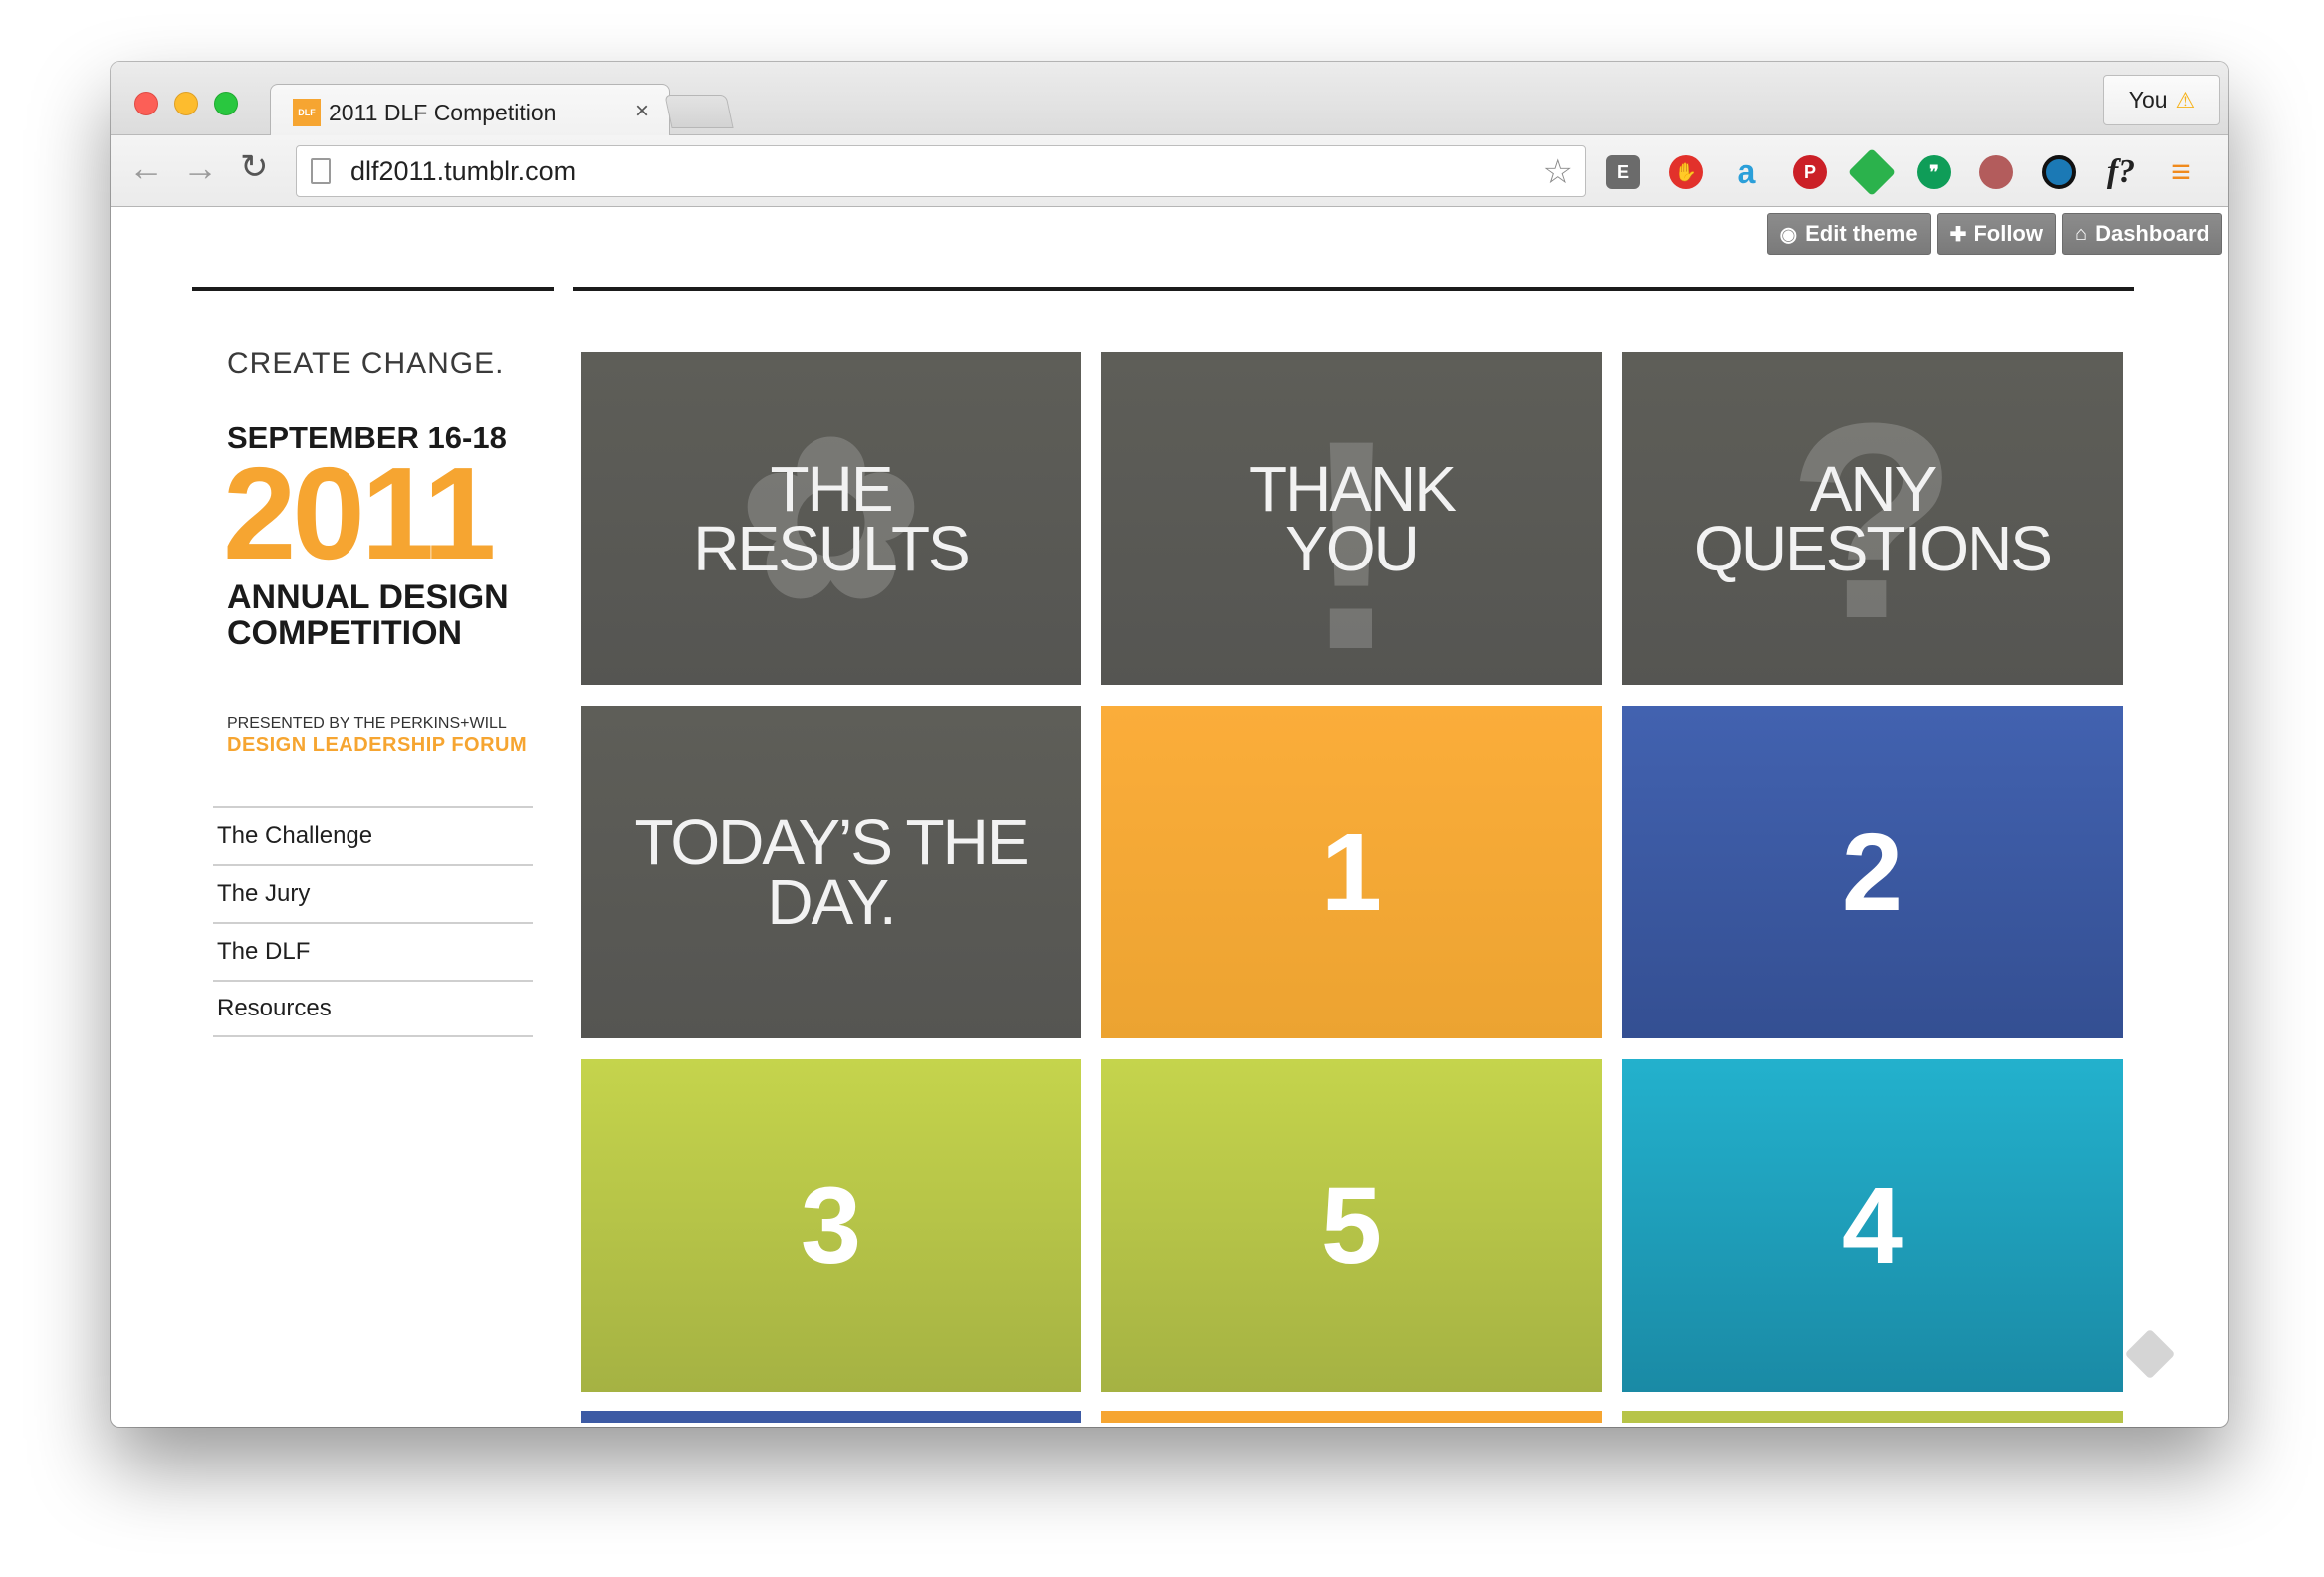 The width and height of the screenshot is (2324, 1577). I want to click on forward-icon: →, so click(200, 168).